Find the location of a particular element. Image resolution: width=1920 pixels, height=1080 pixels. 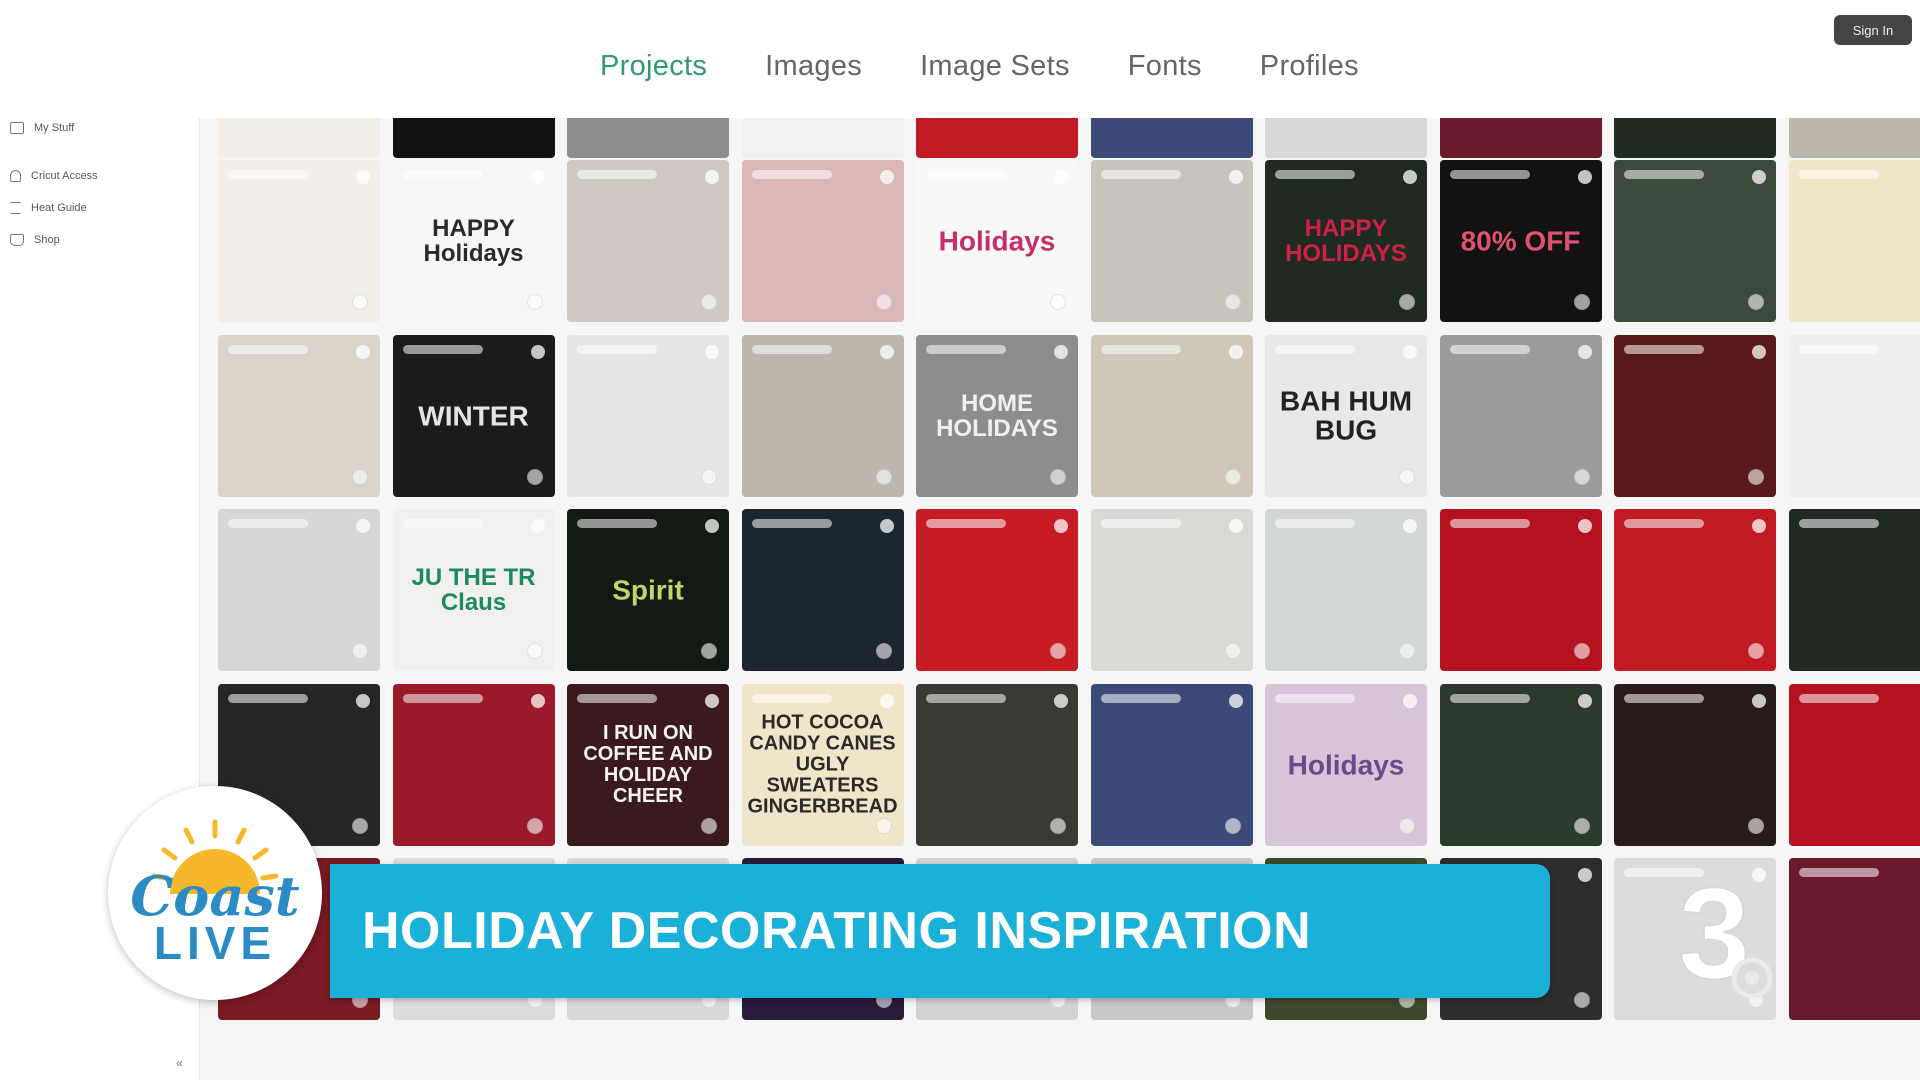

sidebar-item-shop: Shop is located at coordinates (35, 240).